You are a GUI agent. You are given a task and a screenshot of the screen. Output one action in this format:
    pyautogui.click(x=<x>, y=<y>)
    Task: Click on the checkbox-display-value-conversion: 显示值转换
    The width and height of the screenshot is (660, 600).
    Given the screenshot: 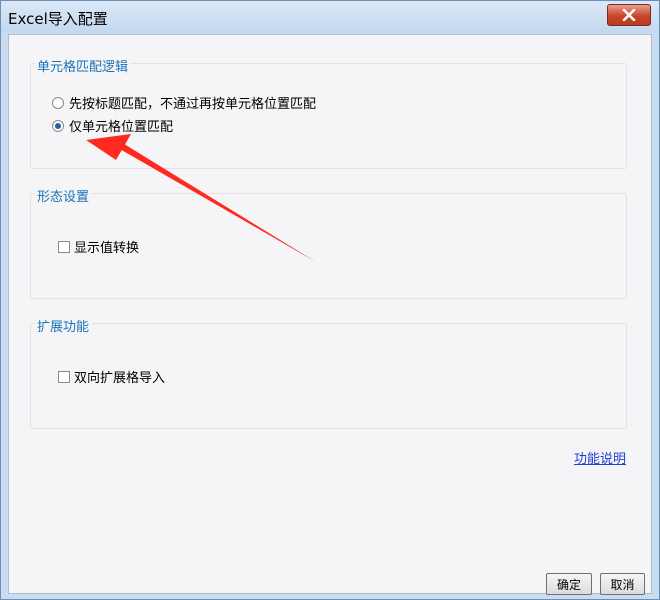 What is the action you would take?
    pyautogui.click(x=98, y=246)
    